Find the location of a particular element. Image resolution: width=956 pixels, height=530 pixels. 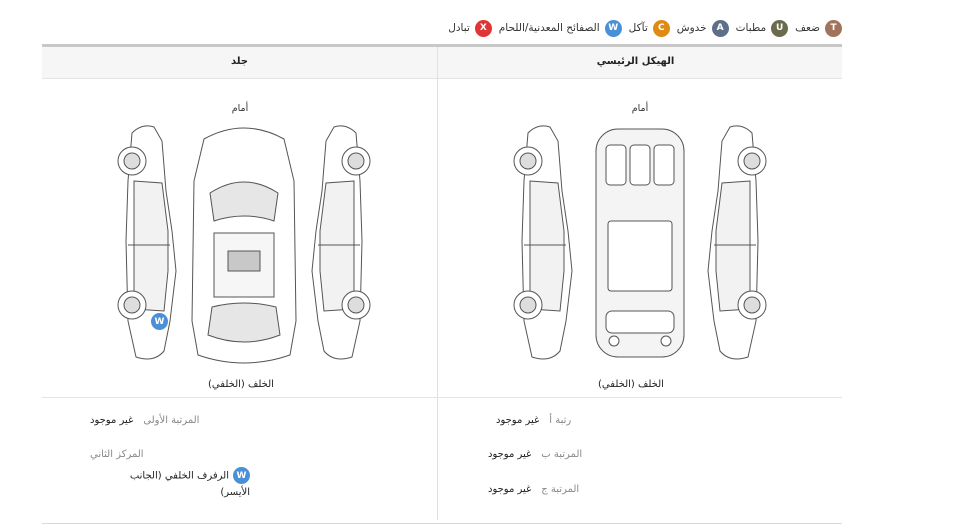

legend-item-weakness: T ضعف is located at coordinates (818, 28).